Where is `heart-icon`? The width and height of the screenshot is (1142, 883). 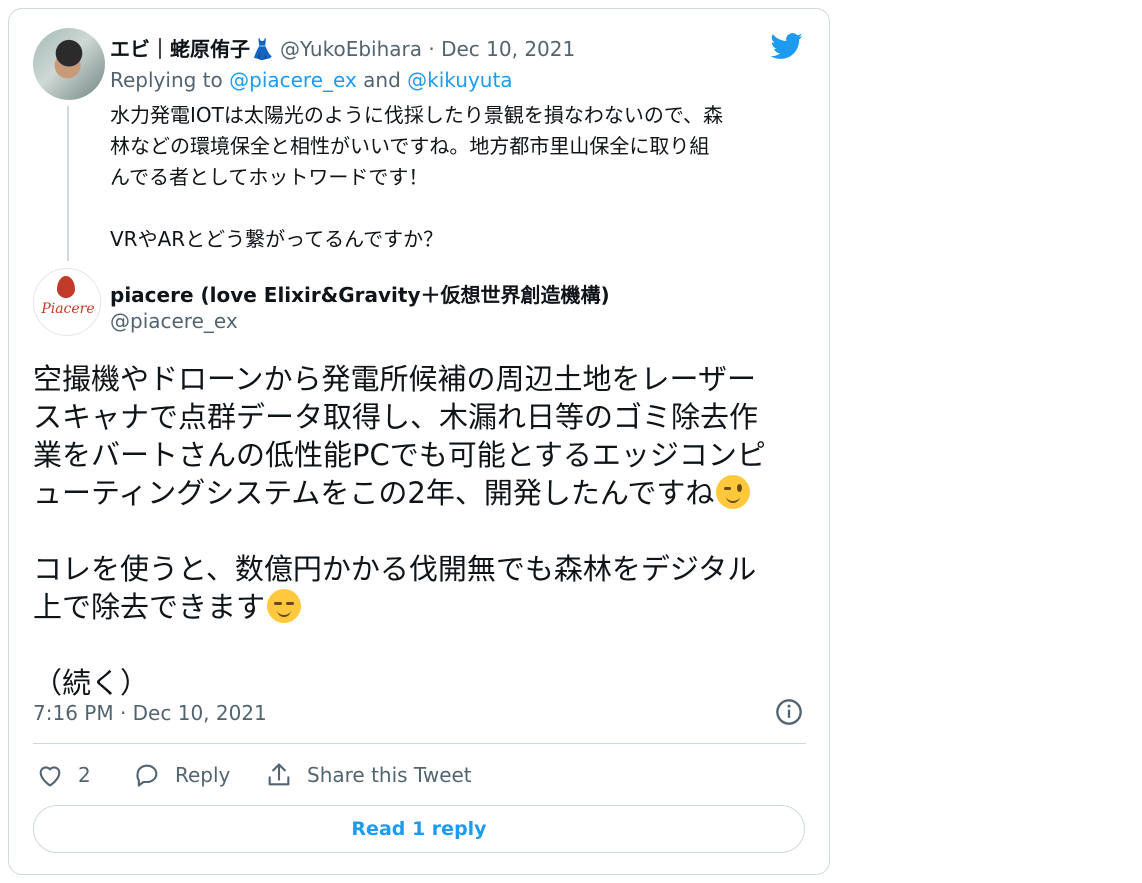 heart-icon is located at coordinates (50, 776).